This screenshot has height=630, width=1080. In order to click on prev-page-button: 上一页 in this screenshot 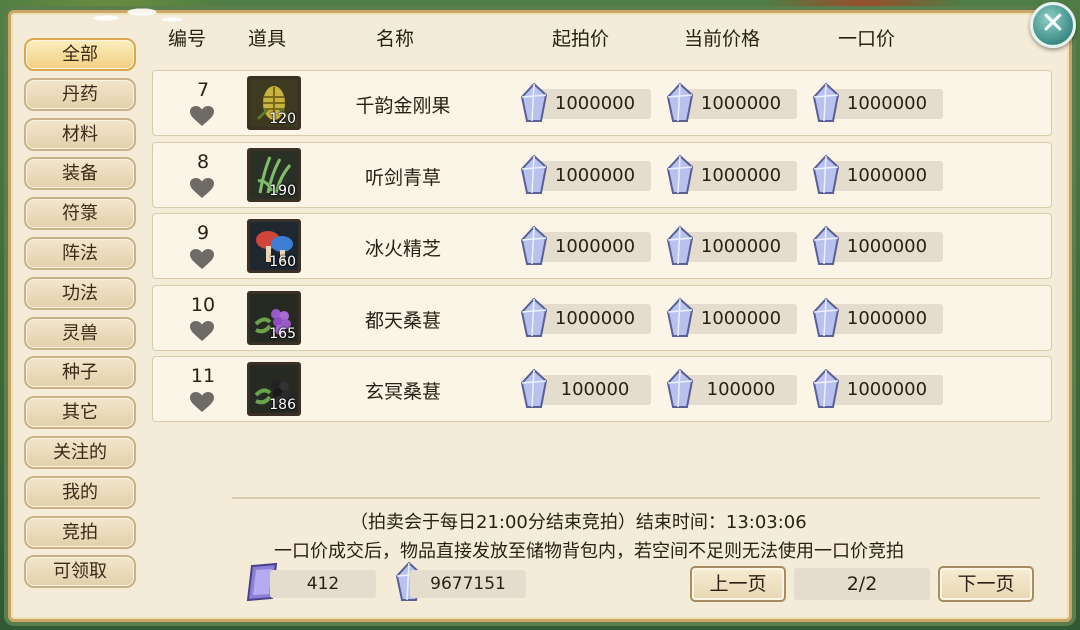, I will do `click(738, 584)`.